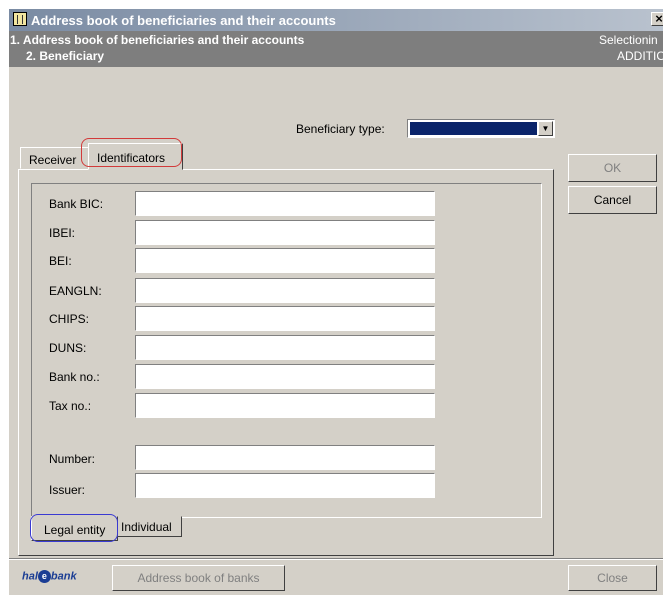 This screenshot has width=663, height=595. Describe the element at coordinates (62, 233) in the screenshot. I see `ibei-label: IBEI:` at that location.